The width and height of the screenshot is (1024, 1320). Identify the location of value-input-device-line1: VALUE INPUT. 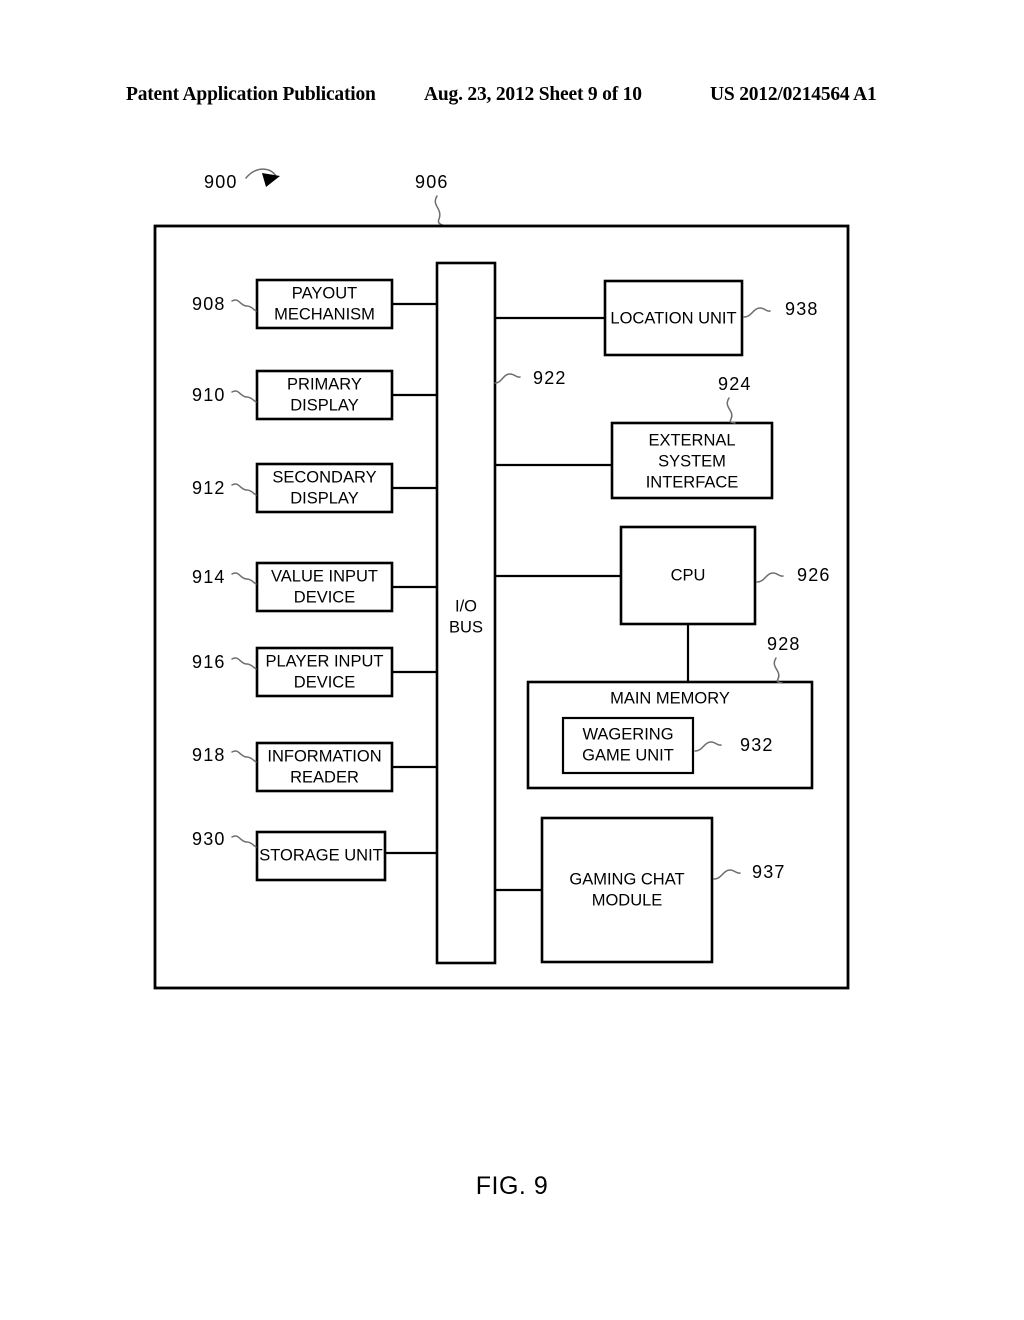
(324, 576).